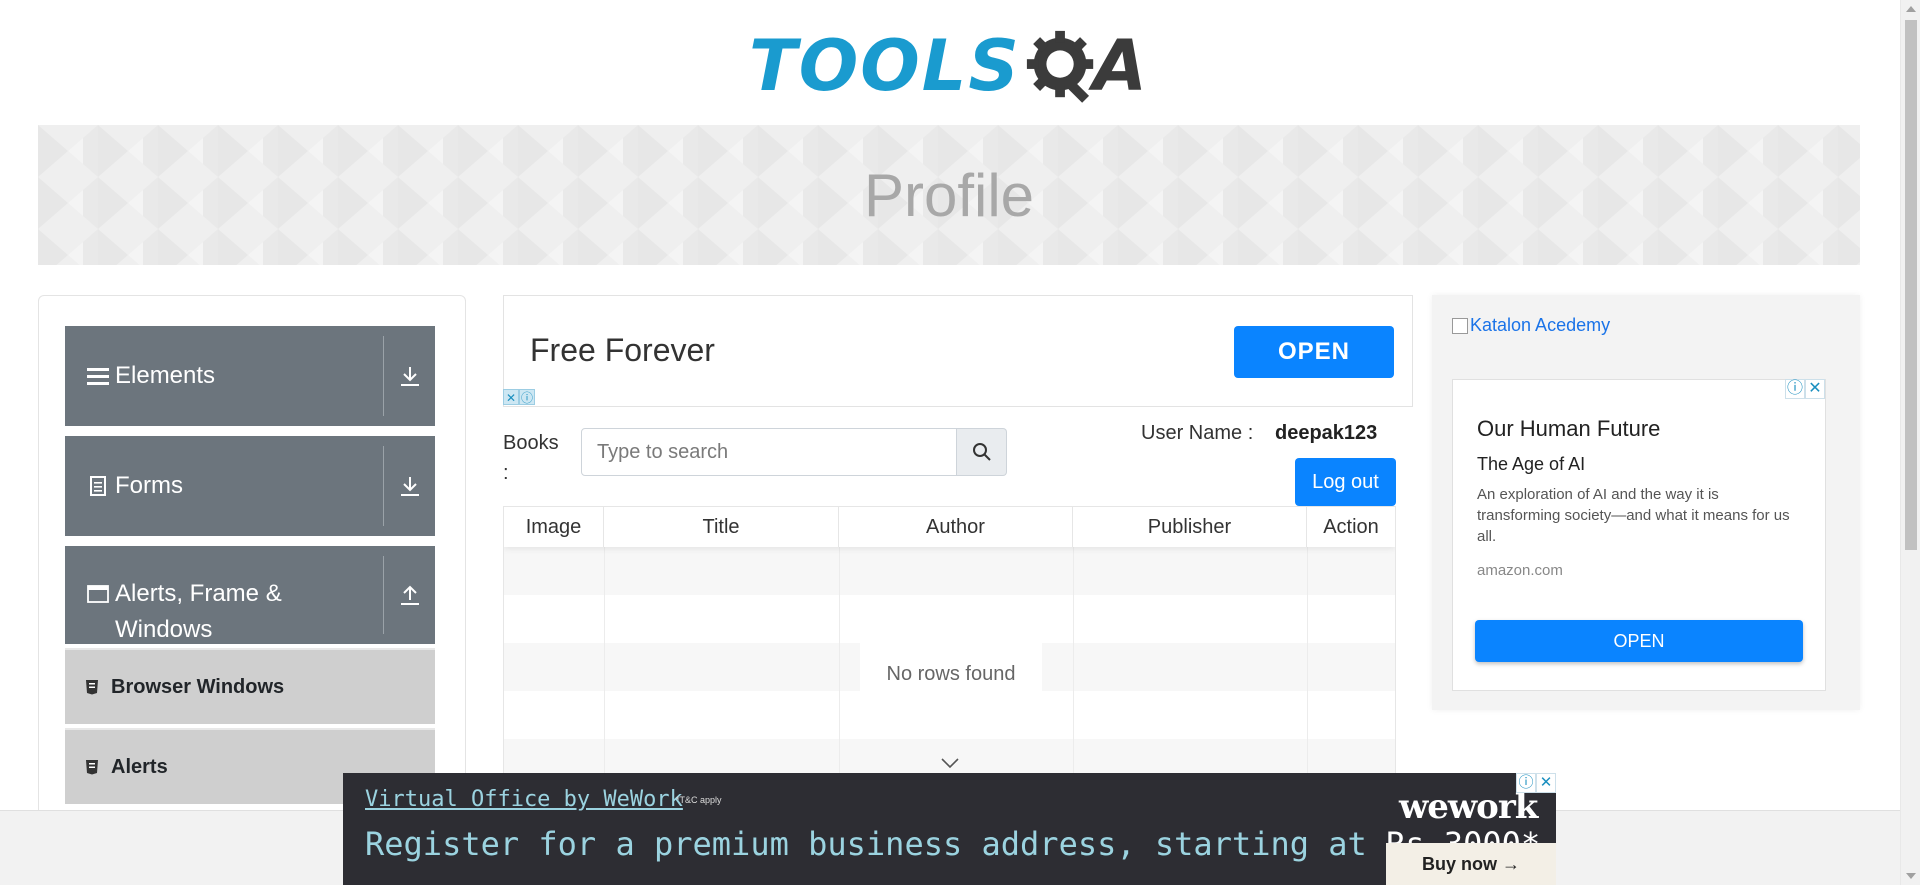  What do you see at coordinates (98, 486) in the screenshot?
I see `document-icon` at bounding box center [98, 486].